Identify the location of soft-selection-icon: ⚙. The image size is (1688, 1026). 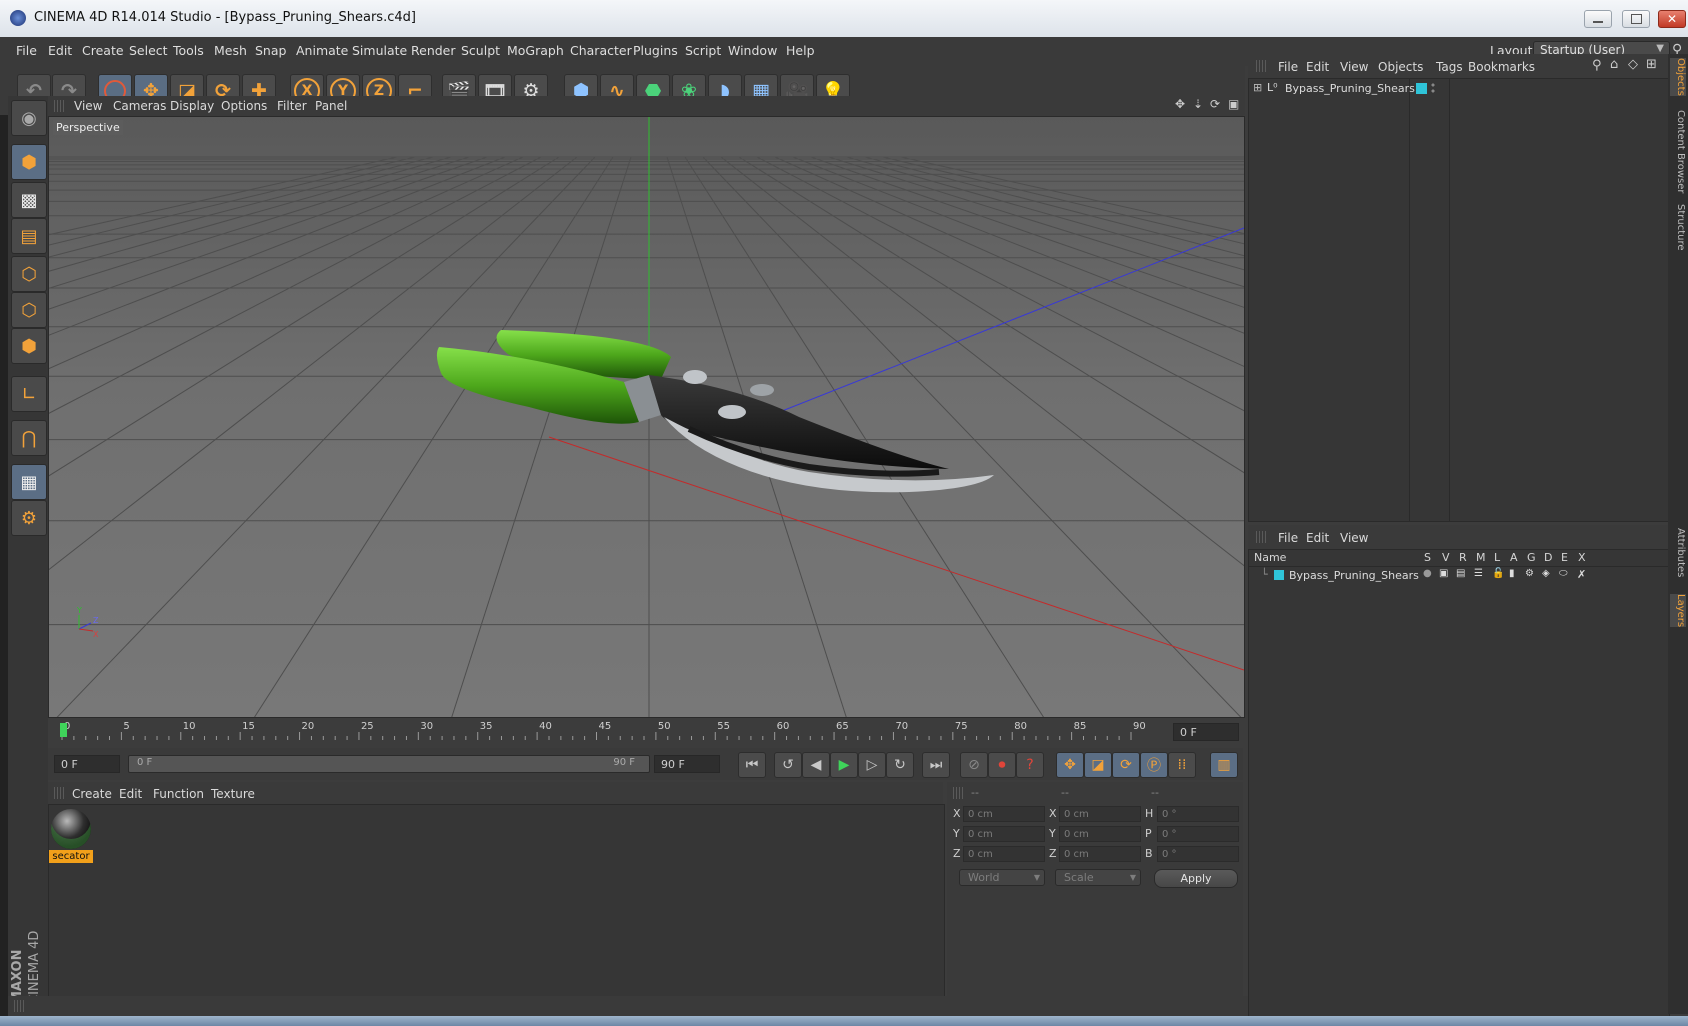
(29, 518).